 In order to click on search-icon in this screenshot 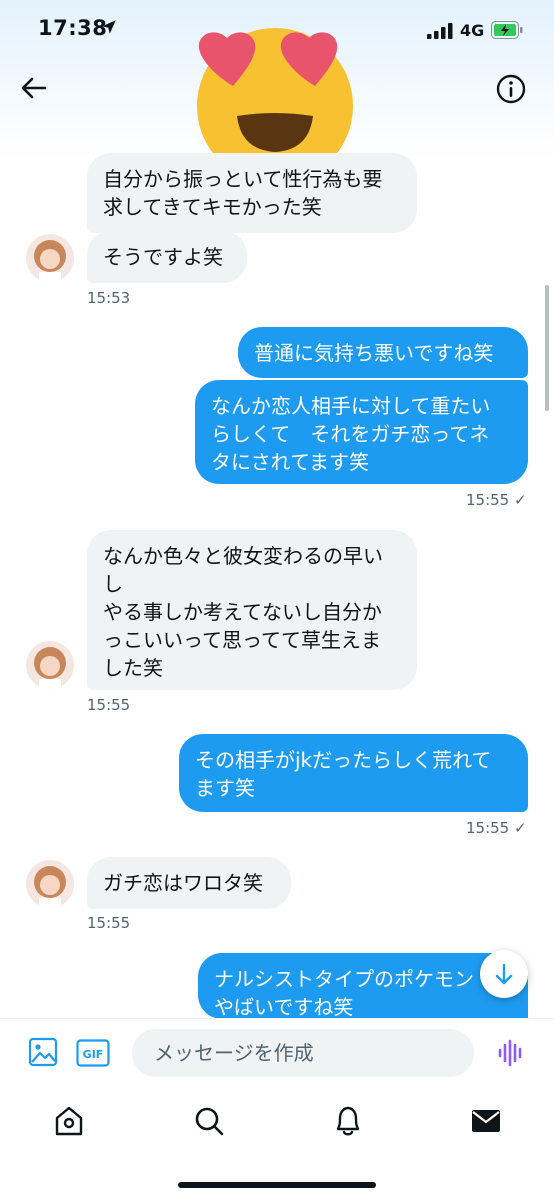, I will do `click(209, 1121)`.